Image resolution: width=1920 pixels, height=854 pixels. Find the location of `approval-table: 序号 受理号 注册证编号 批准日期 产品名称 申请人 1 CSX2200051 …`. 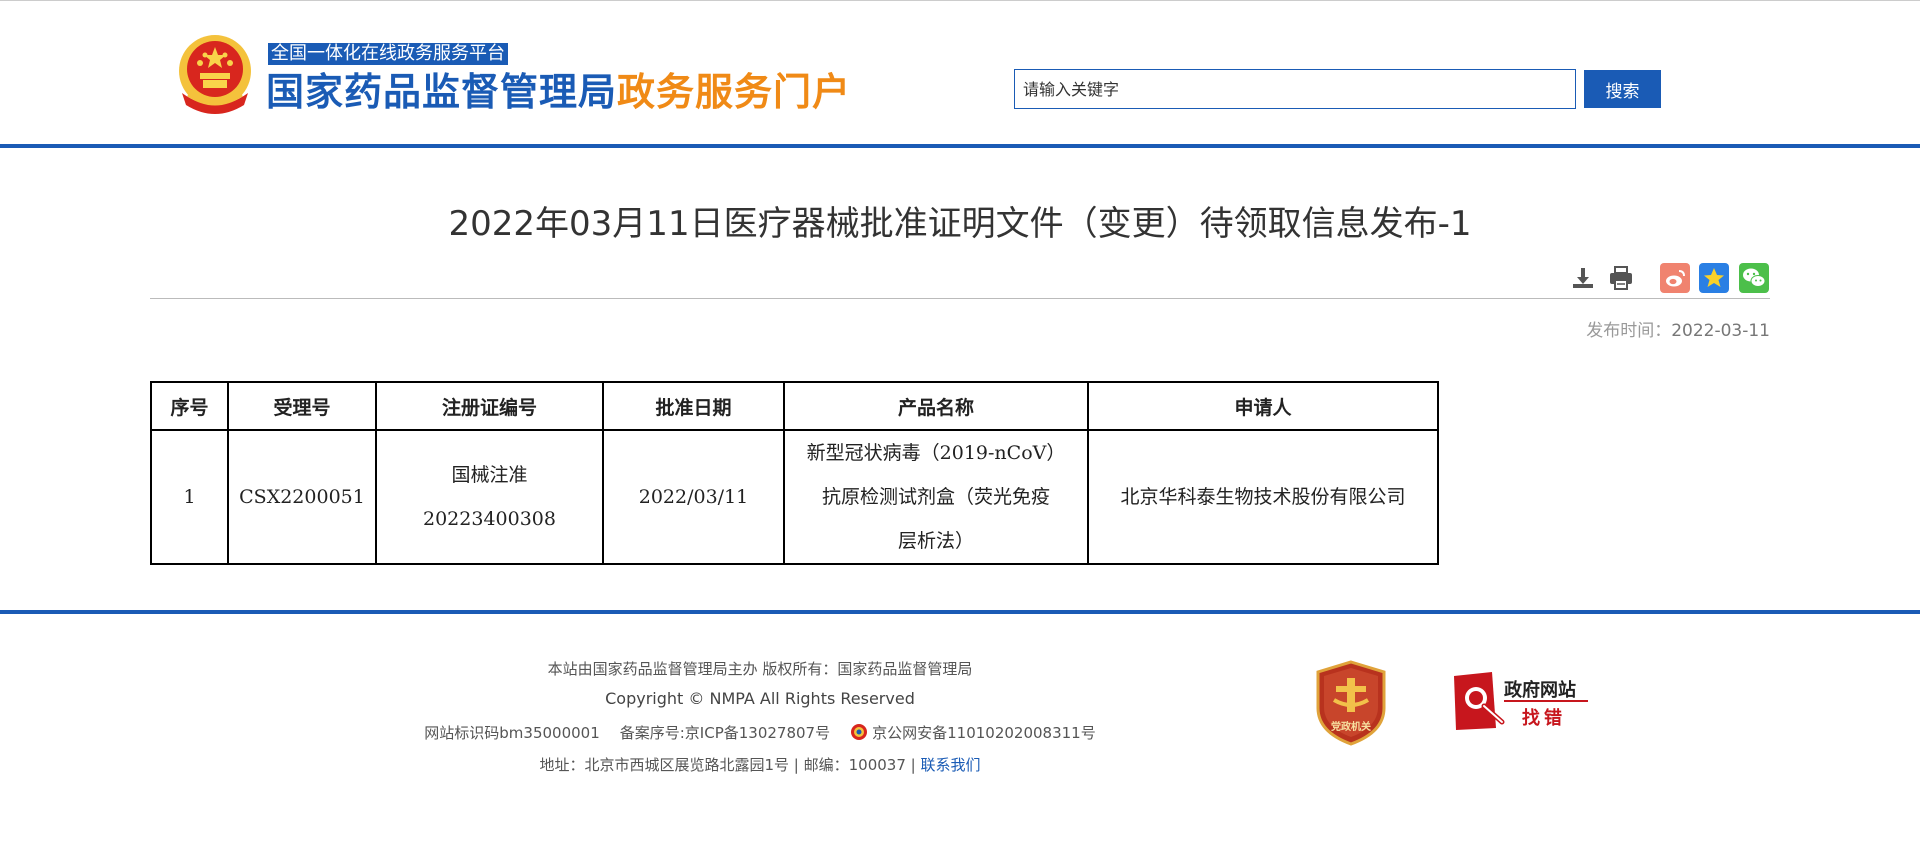

approval-table: 序号 受理号 注册证编号 批准日期 产品名称 申请人 1 CSX2200051 … is located at coordinates (794, 473).